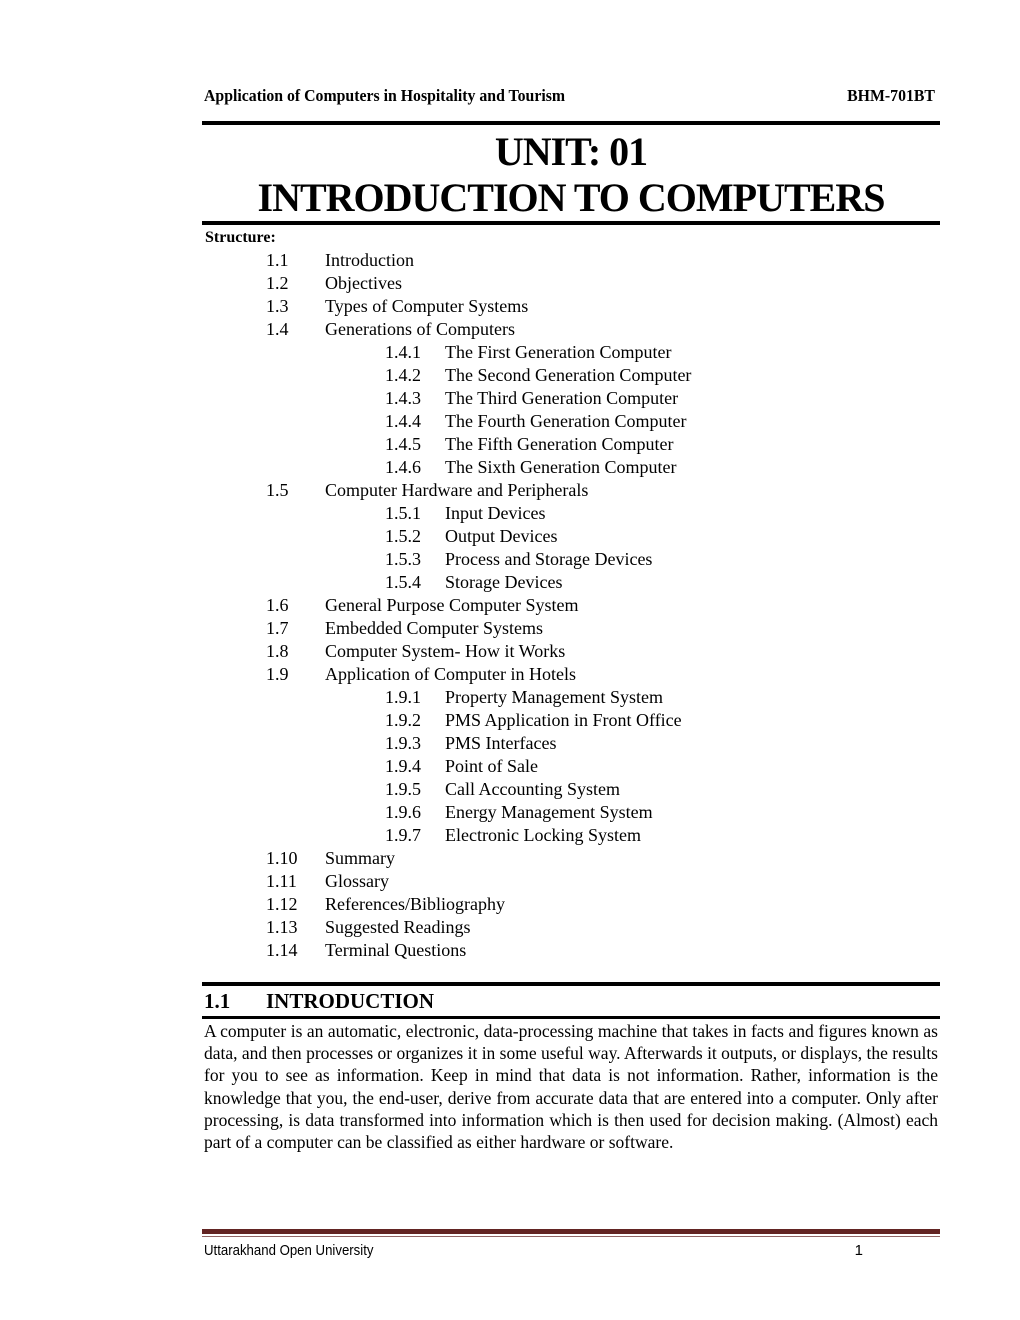 Image resolution: width=1020 pixels, height=1320 pixels. What do you see at coordinates (554, 697) in the screenshot?
I see `toc-item-title: Property Management System` at bounding box center [554, 697].